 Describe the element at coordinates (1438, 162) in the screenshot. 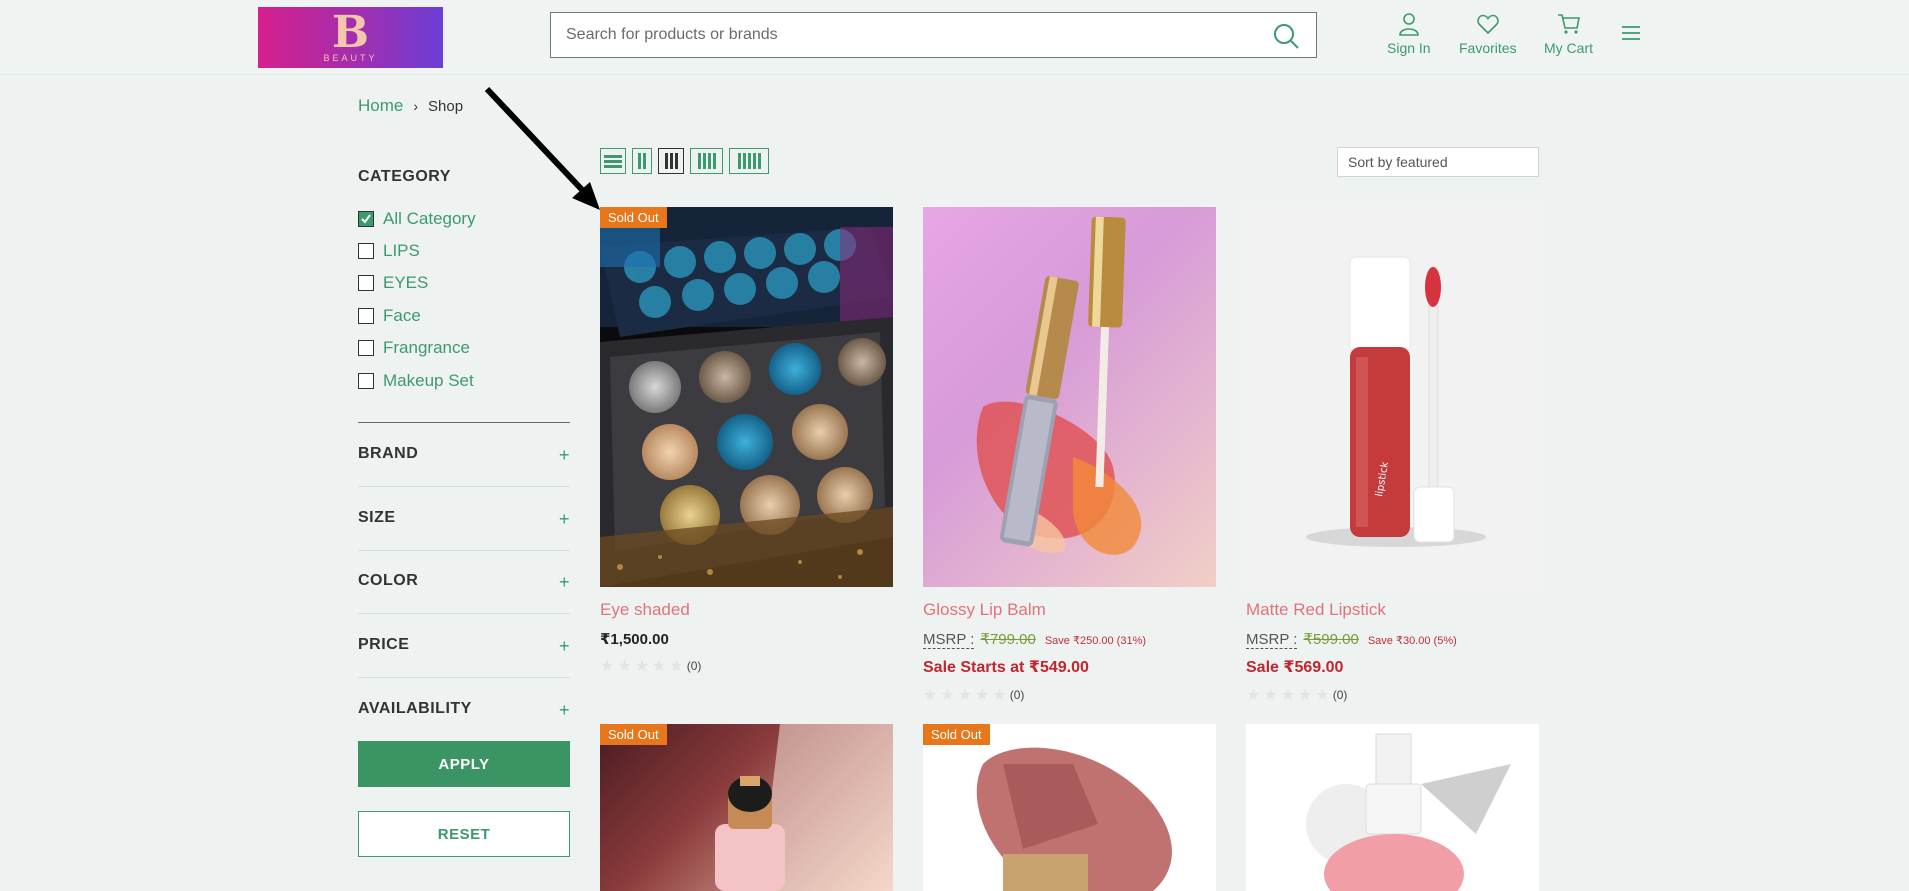

I see `sort-select: Sort by featured` at that location.